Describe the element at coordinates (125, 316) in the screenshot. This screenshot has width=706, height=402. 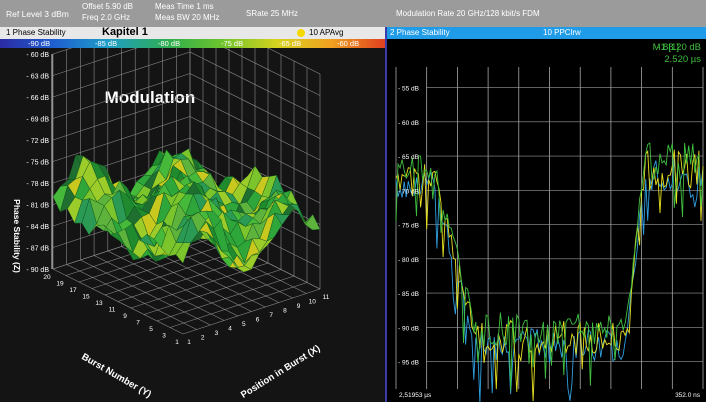
I see `y-tick-label: 9` at that location.